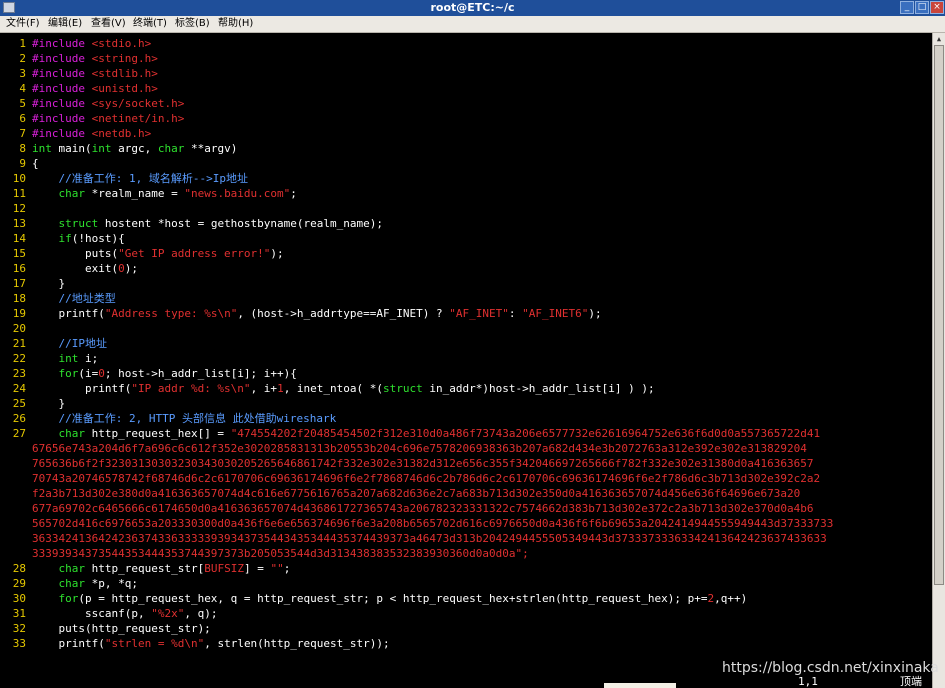  Describe the element at coordinates (161, 568) in the screenshot. I see `code-line: char http_request_str[BUFSIZ] = "";` at that location.